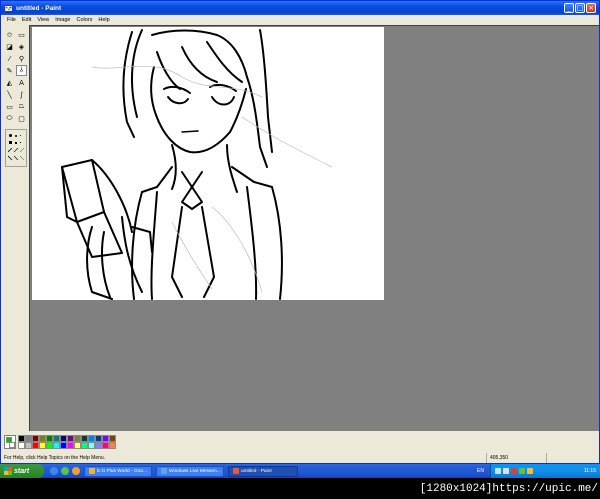 The width and height of the screenshot is (600, 499). I want to click on resolution-watermark: [1280x1024]https://upic.me/, so click(508, 489).